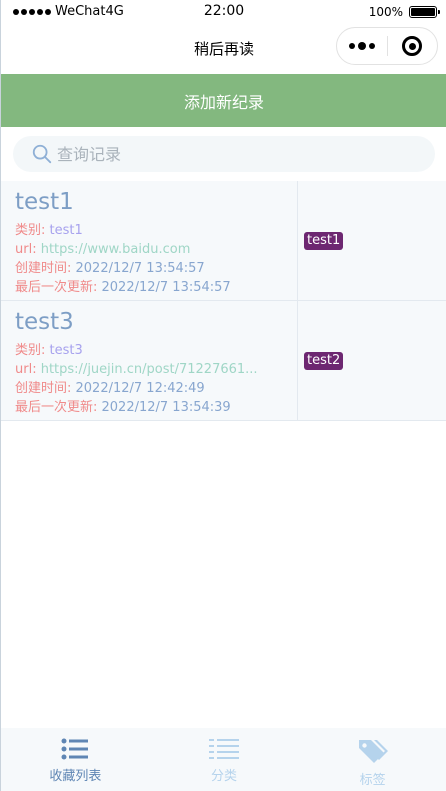 The height and width of the screenshot is (791, 446). Describe the element at coordinates (140, 388) in the screenshot. I see `created-value: 2022/12/7 12:42:49` at that location.